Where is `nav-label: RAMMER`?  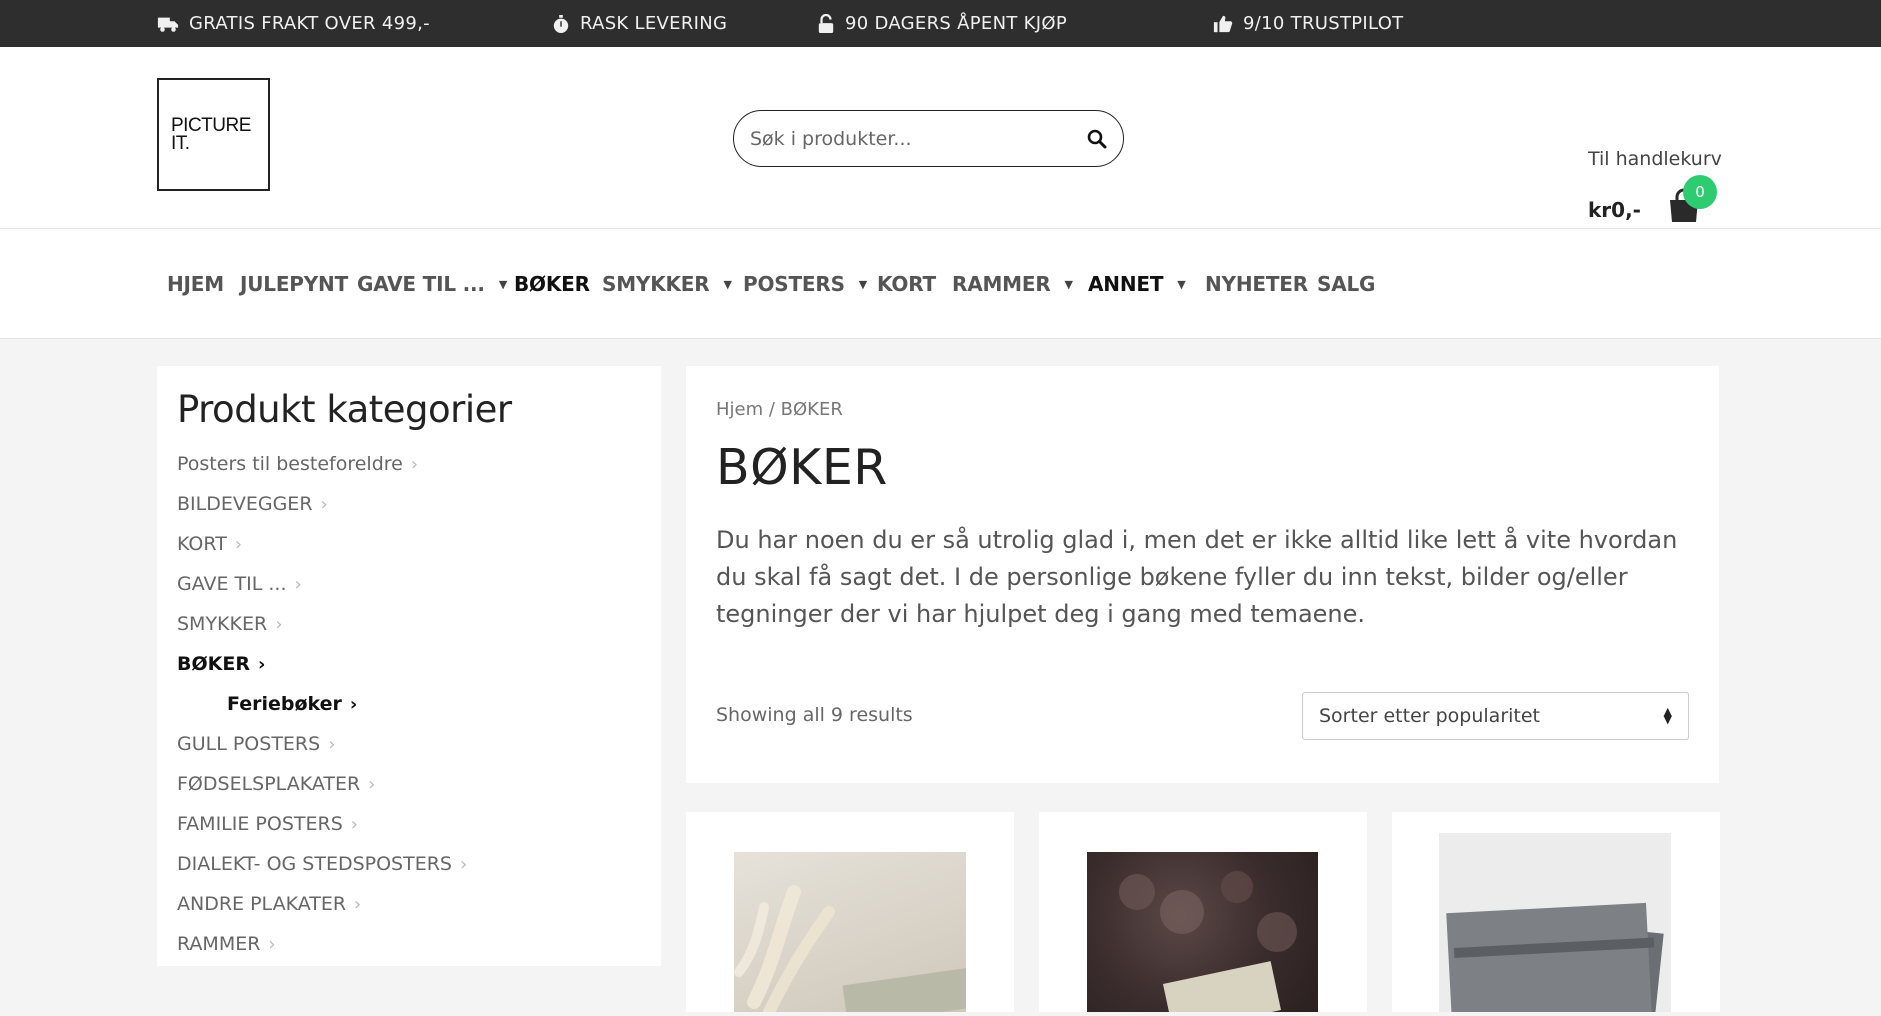
nav-label: RAMMER is located at coordinates (1001, 284).